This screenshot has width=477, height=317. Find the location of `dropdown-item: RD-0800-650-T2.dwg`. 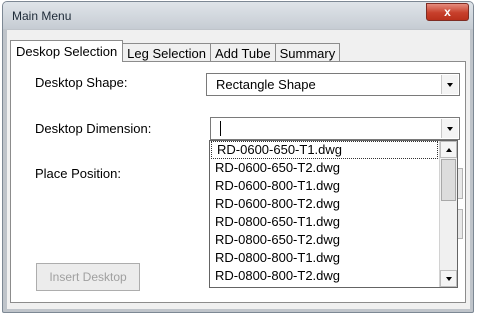

dropdown-item: RD-0800-650-T2.dwg is located at coordinates (324, 240).